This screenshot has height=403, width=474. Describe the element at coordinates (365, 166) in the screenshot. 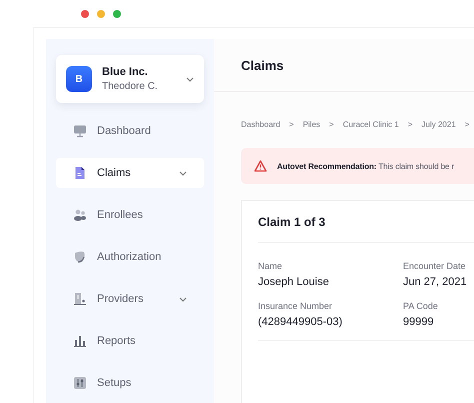

I see `alert-message: Autovet Recommendation: This claim should be r` at that location.